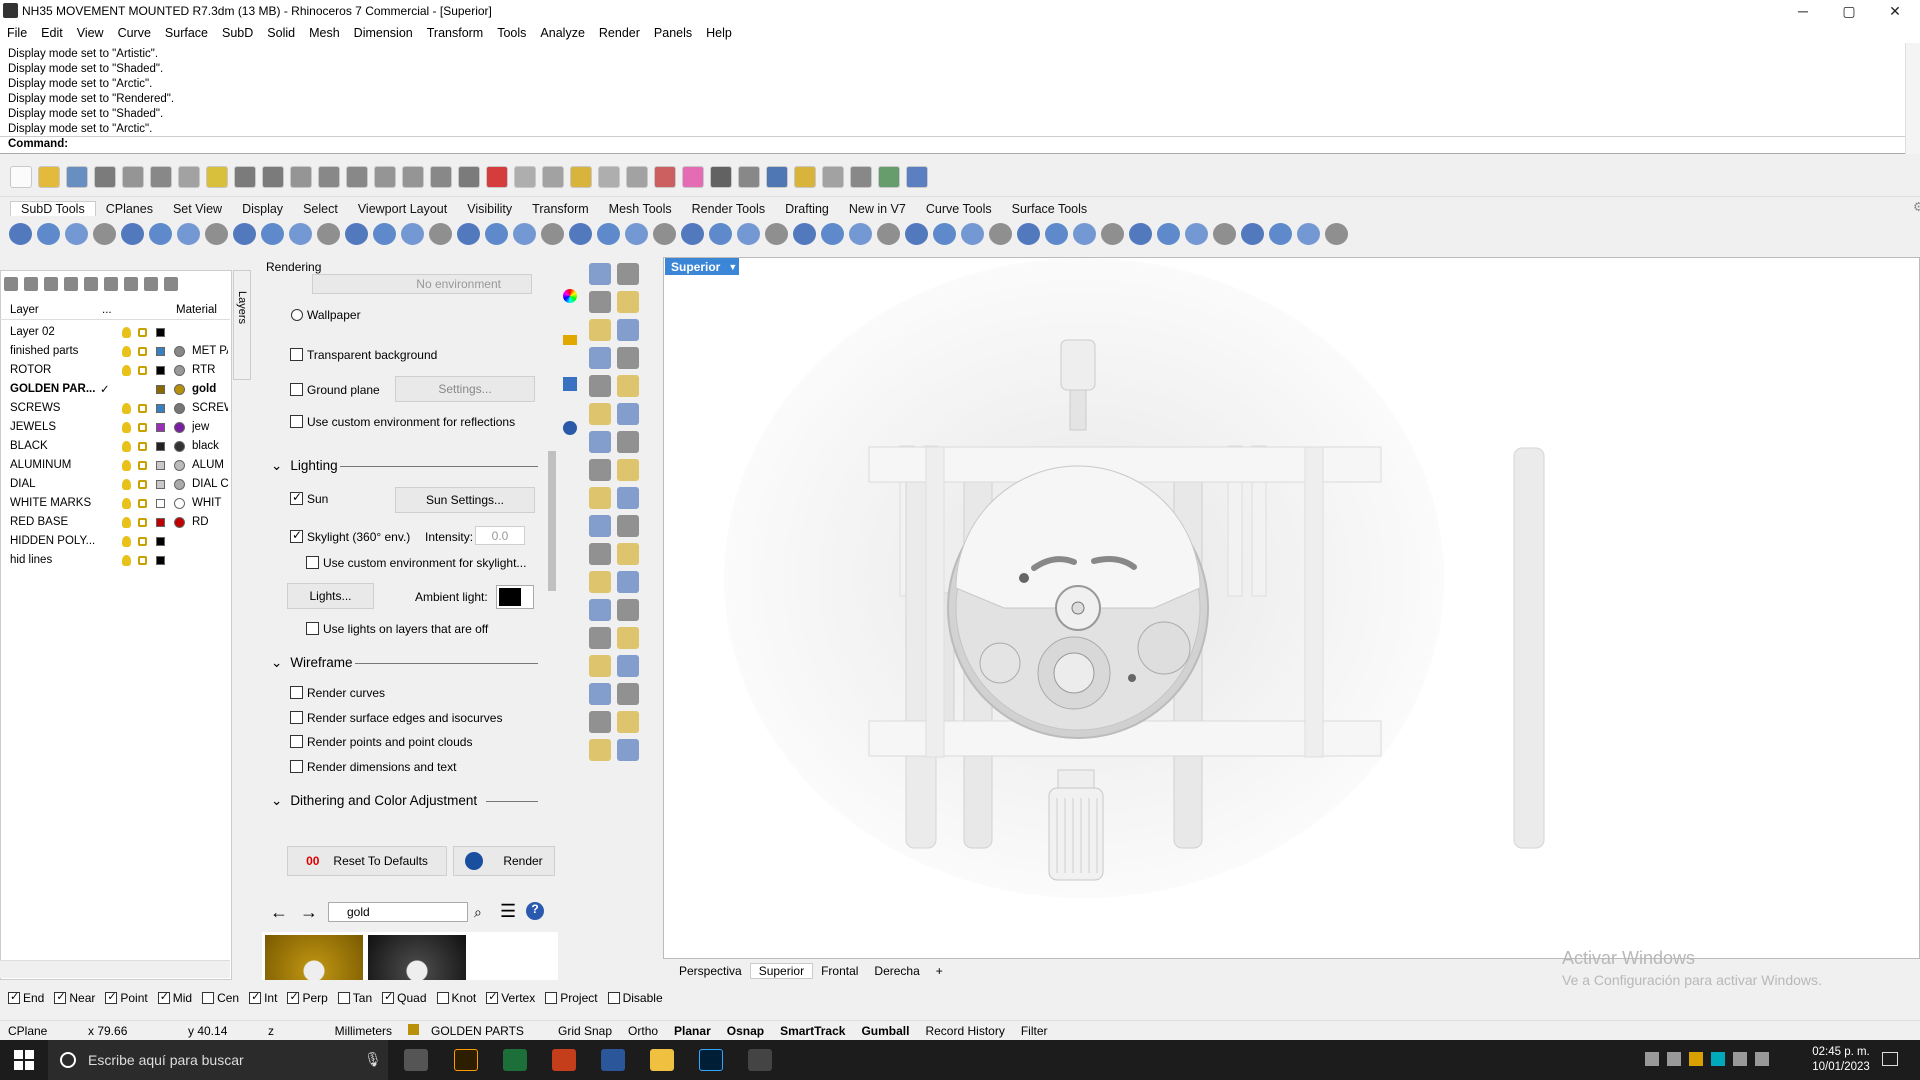 The height and width of the screenshot is (1080, 1920). I want to click on menu-tools: Tools, so click(511, 33).